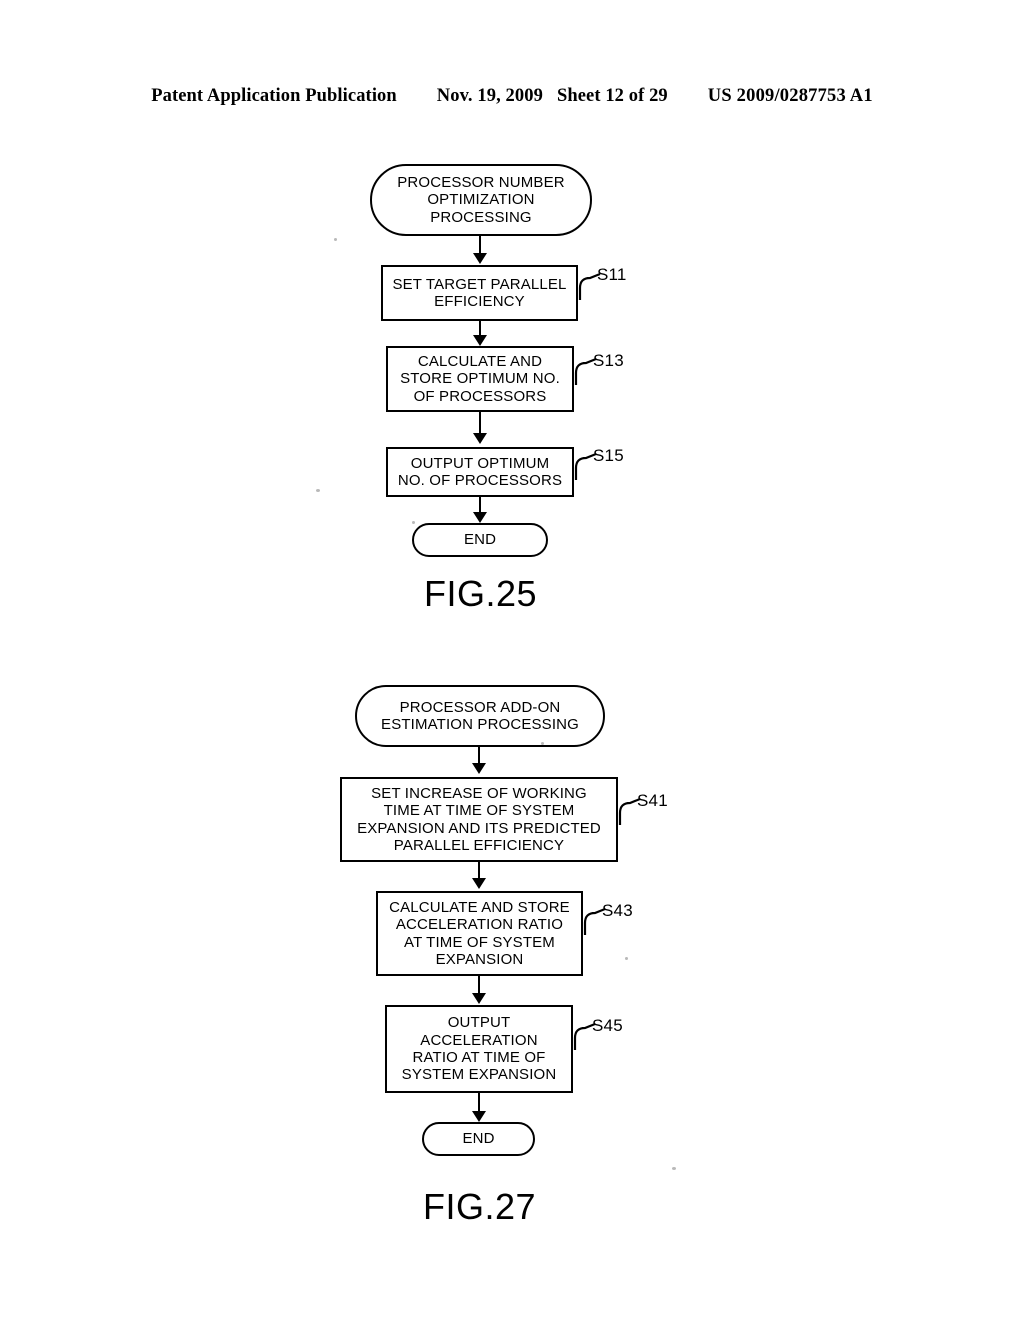 The width and height of the screenshot is (1024, 1320). What do you see at coordinates (479, 768) in the screenshot?
I see `arrowhead-start-to-s41` at bounding box center [479, 768].